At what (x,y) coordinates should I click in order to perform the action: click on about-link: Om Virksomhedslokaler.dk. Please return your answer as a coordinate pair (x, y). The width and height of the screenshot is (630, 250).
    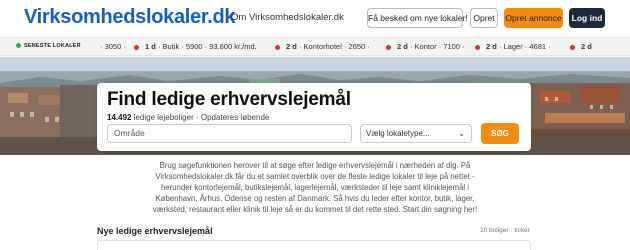
    Looking at the image, I should click on (287, 17).